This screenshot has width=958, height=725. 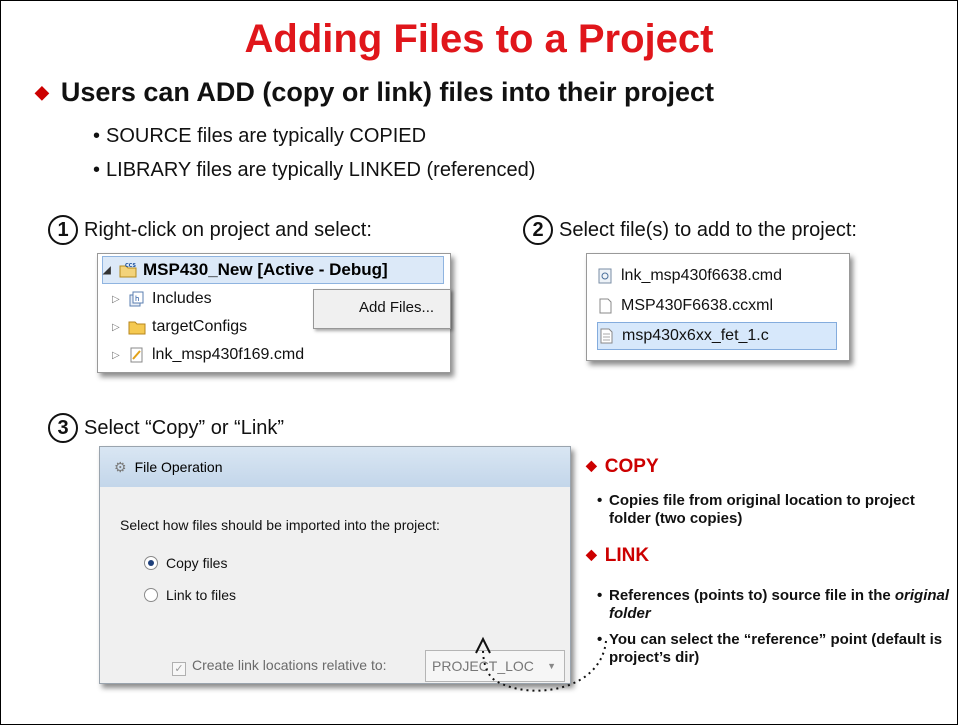 What do you see at coordinates (63, 230) in the screenshot?
I see `step-number: 1` at bounding box center [63, 230].